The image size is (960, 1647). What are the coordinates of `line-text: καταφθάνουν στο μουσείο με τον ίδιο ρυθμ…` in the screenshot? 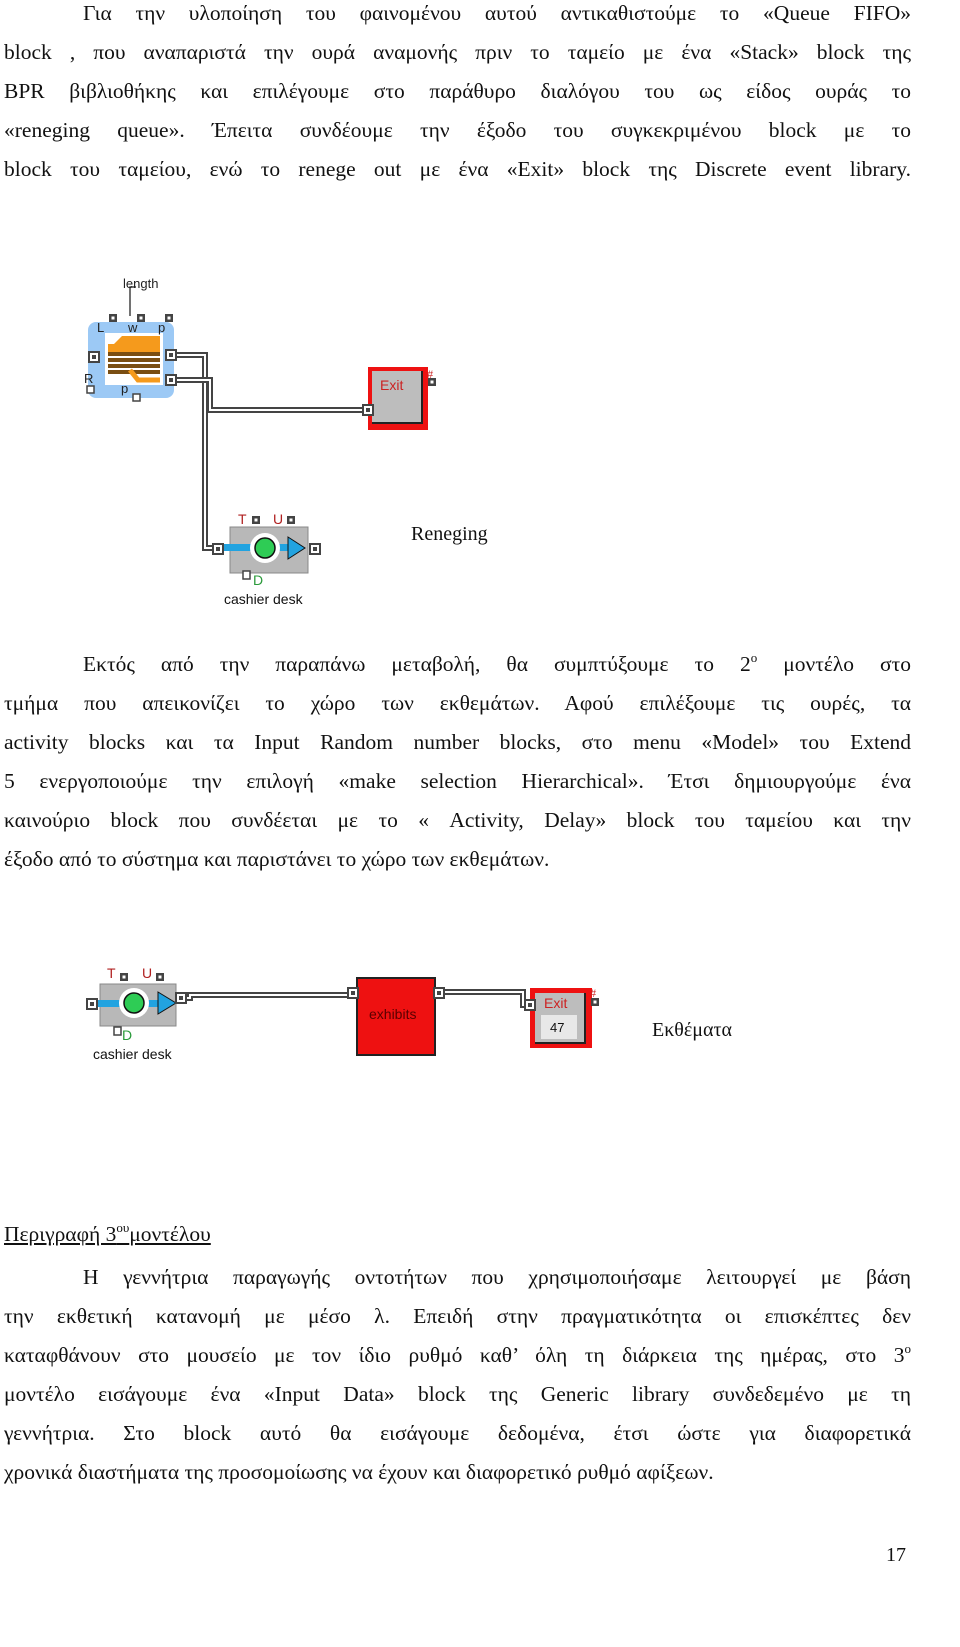 It's located at (454, 1355).